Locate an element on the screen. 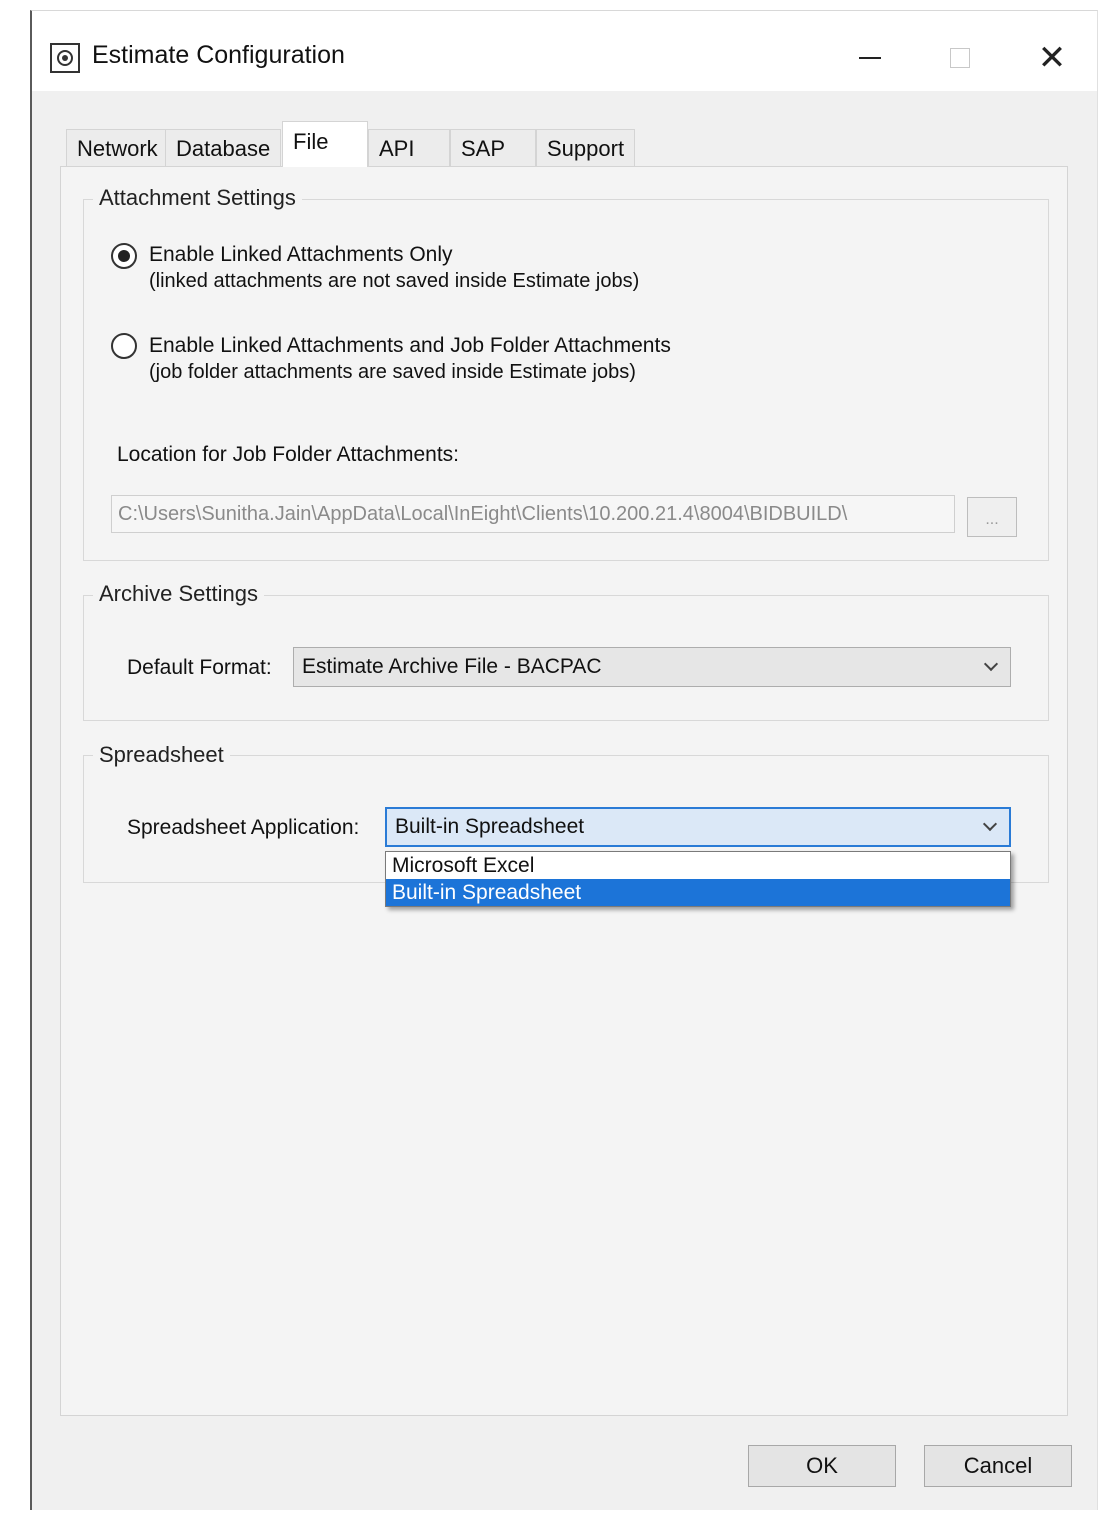 The height and width of the screenshot is (1521, 1107). dropdown-option-built-in-spreadsheet: Built-in Spreadsheet is located at coordinates (698, 892).